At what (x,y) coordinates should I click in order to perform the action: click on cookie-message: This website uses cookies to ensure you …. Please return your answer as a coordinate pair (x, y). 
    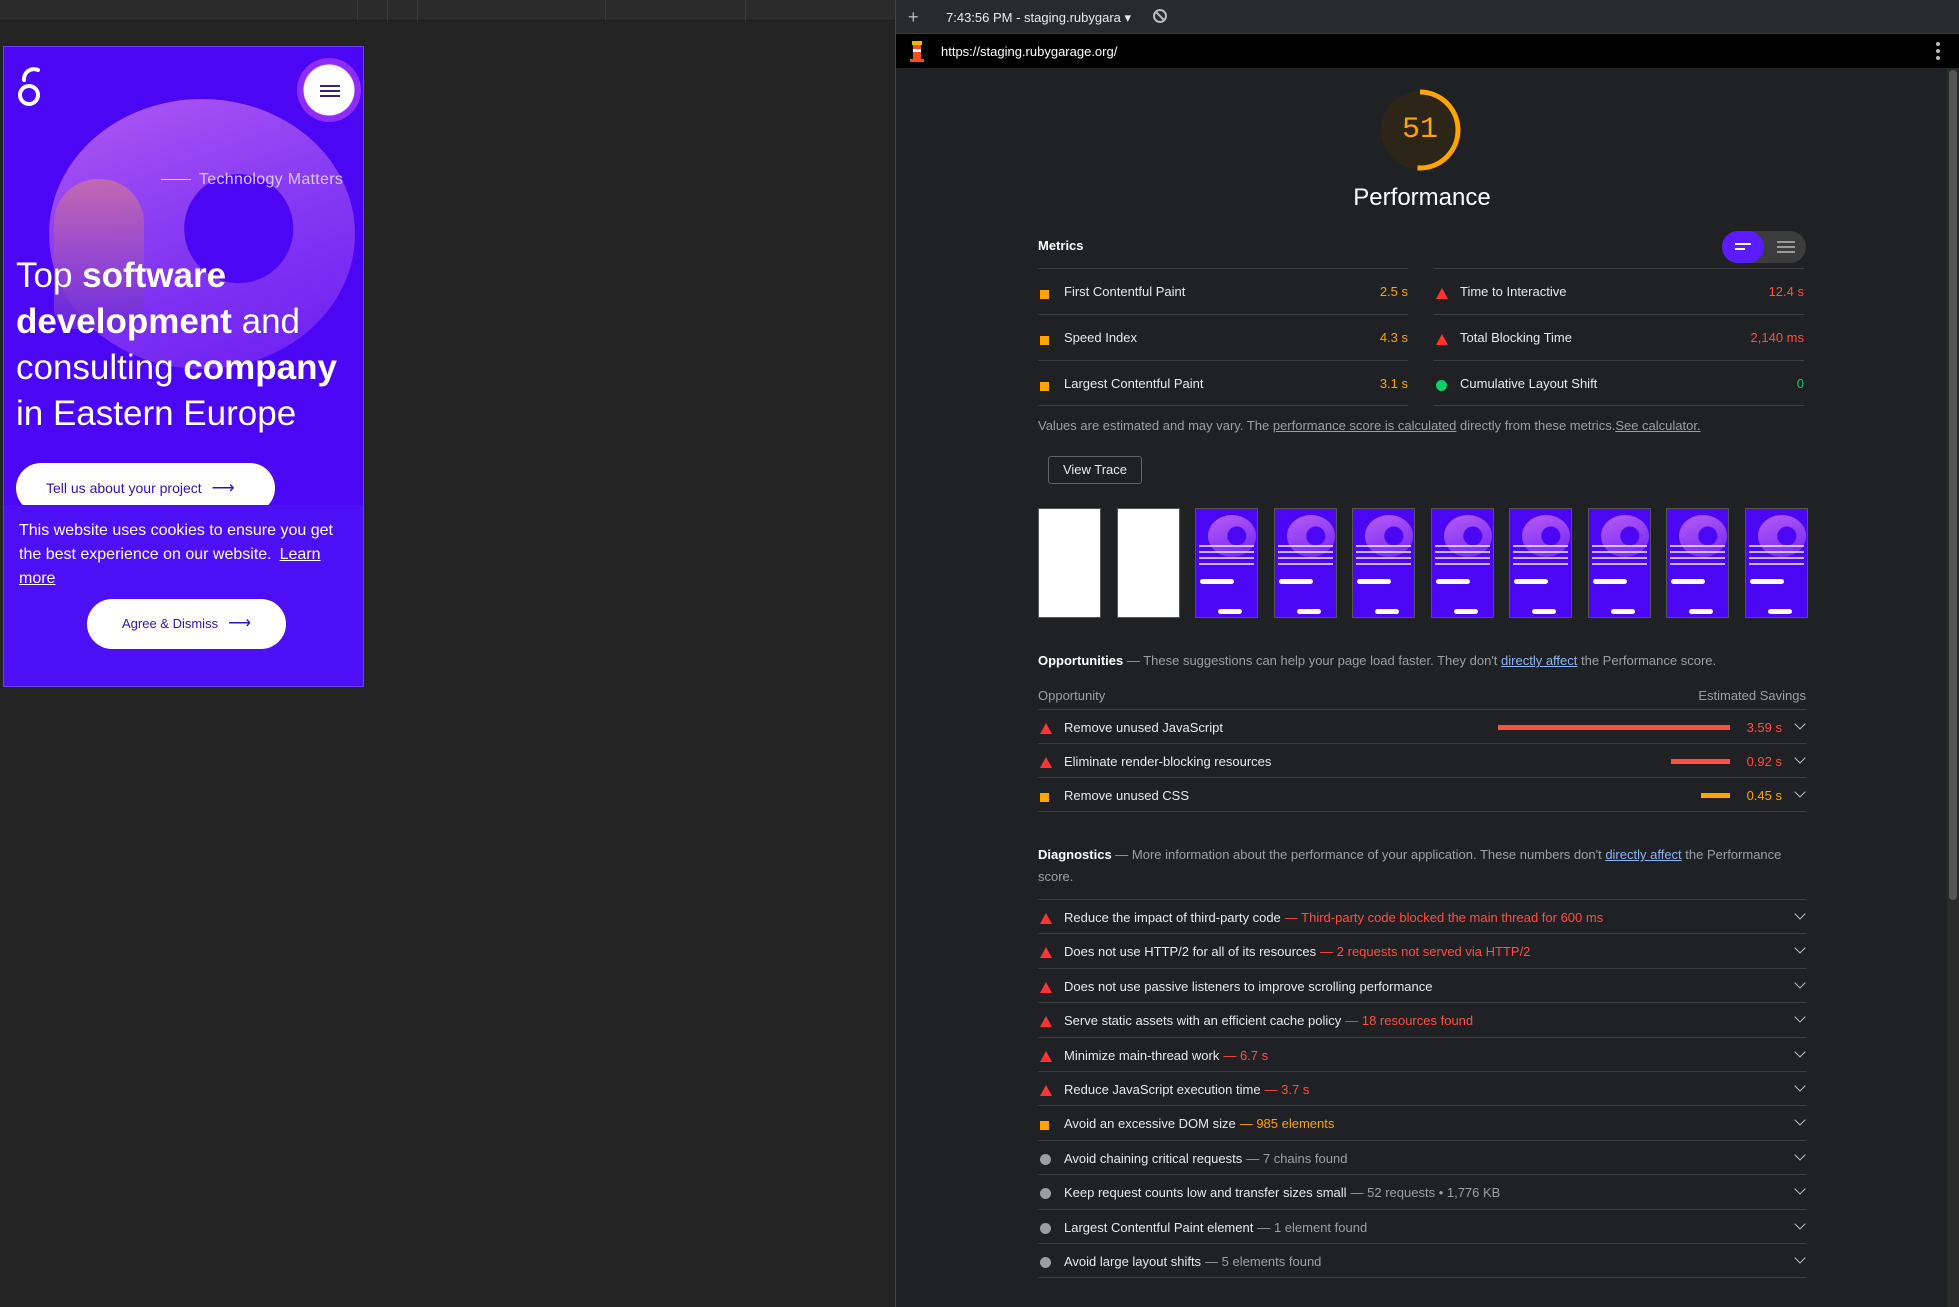
    Looking at the image, I should click on (176, 554).